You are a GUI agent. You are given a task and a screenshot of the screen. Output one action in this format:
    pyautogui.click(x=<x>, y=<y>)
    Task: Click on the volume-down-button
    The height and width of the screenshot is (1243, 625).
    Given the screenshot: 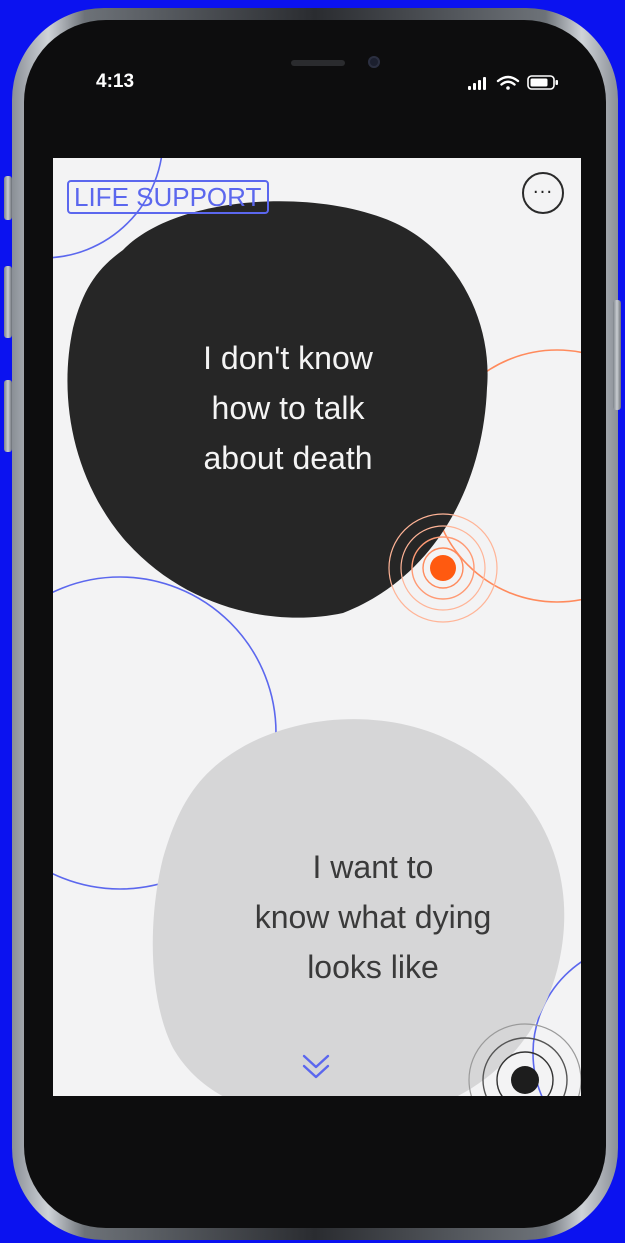 What is the action you would take?
    pyautogui.click(x=8, y=416)
    